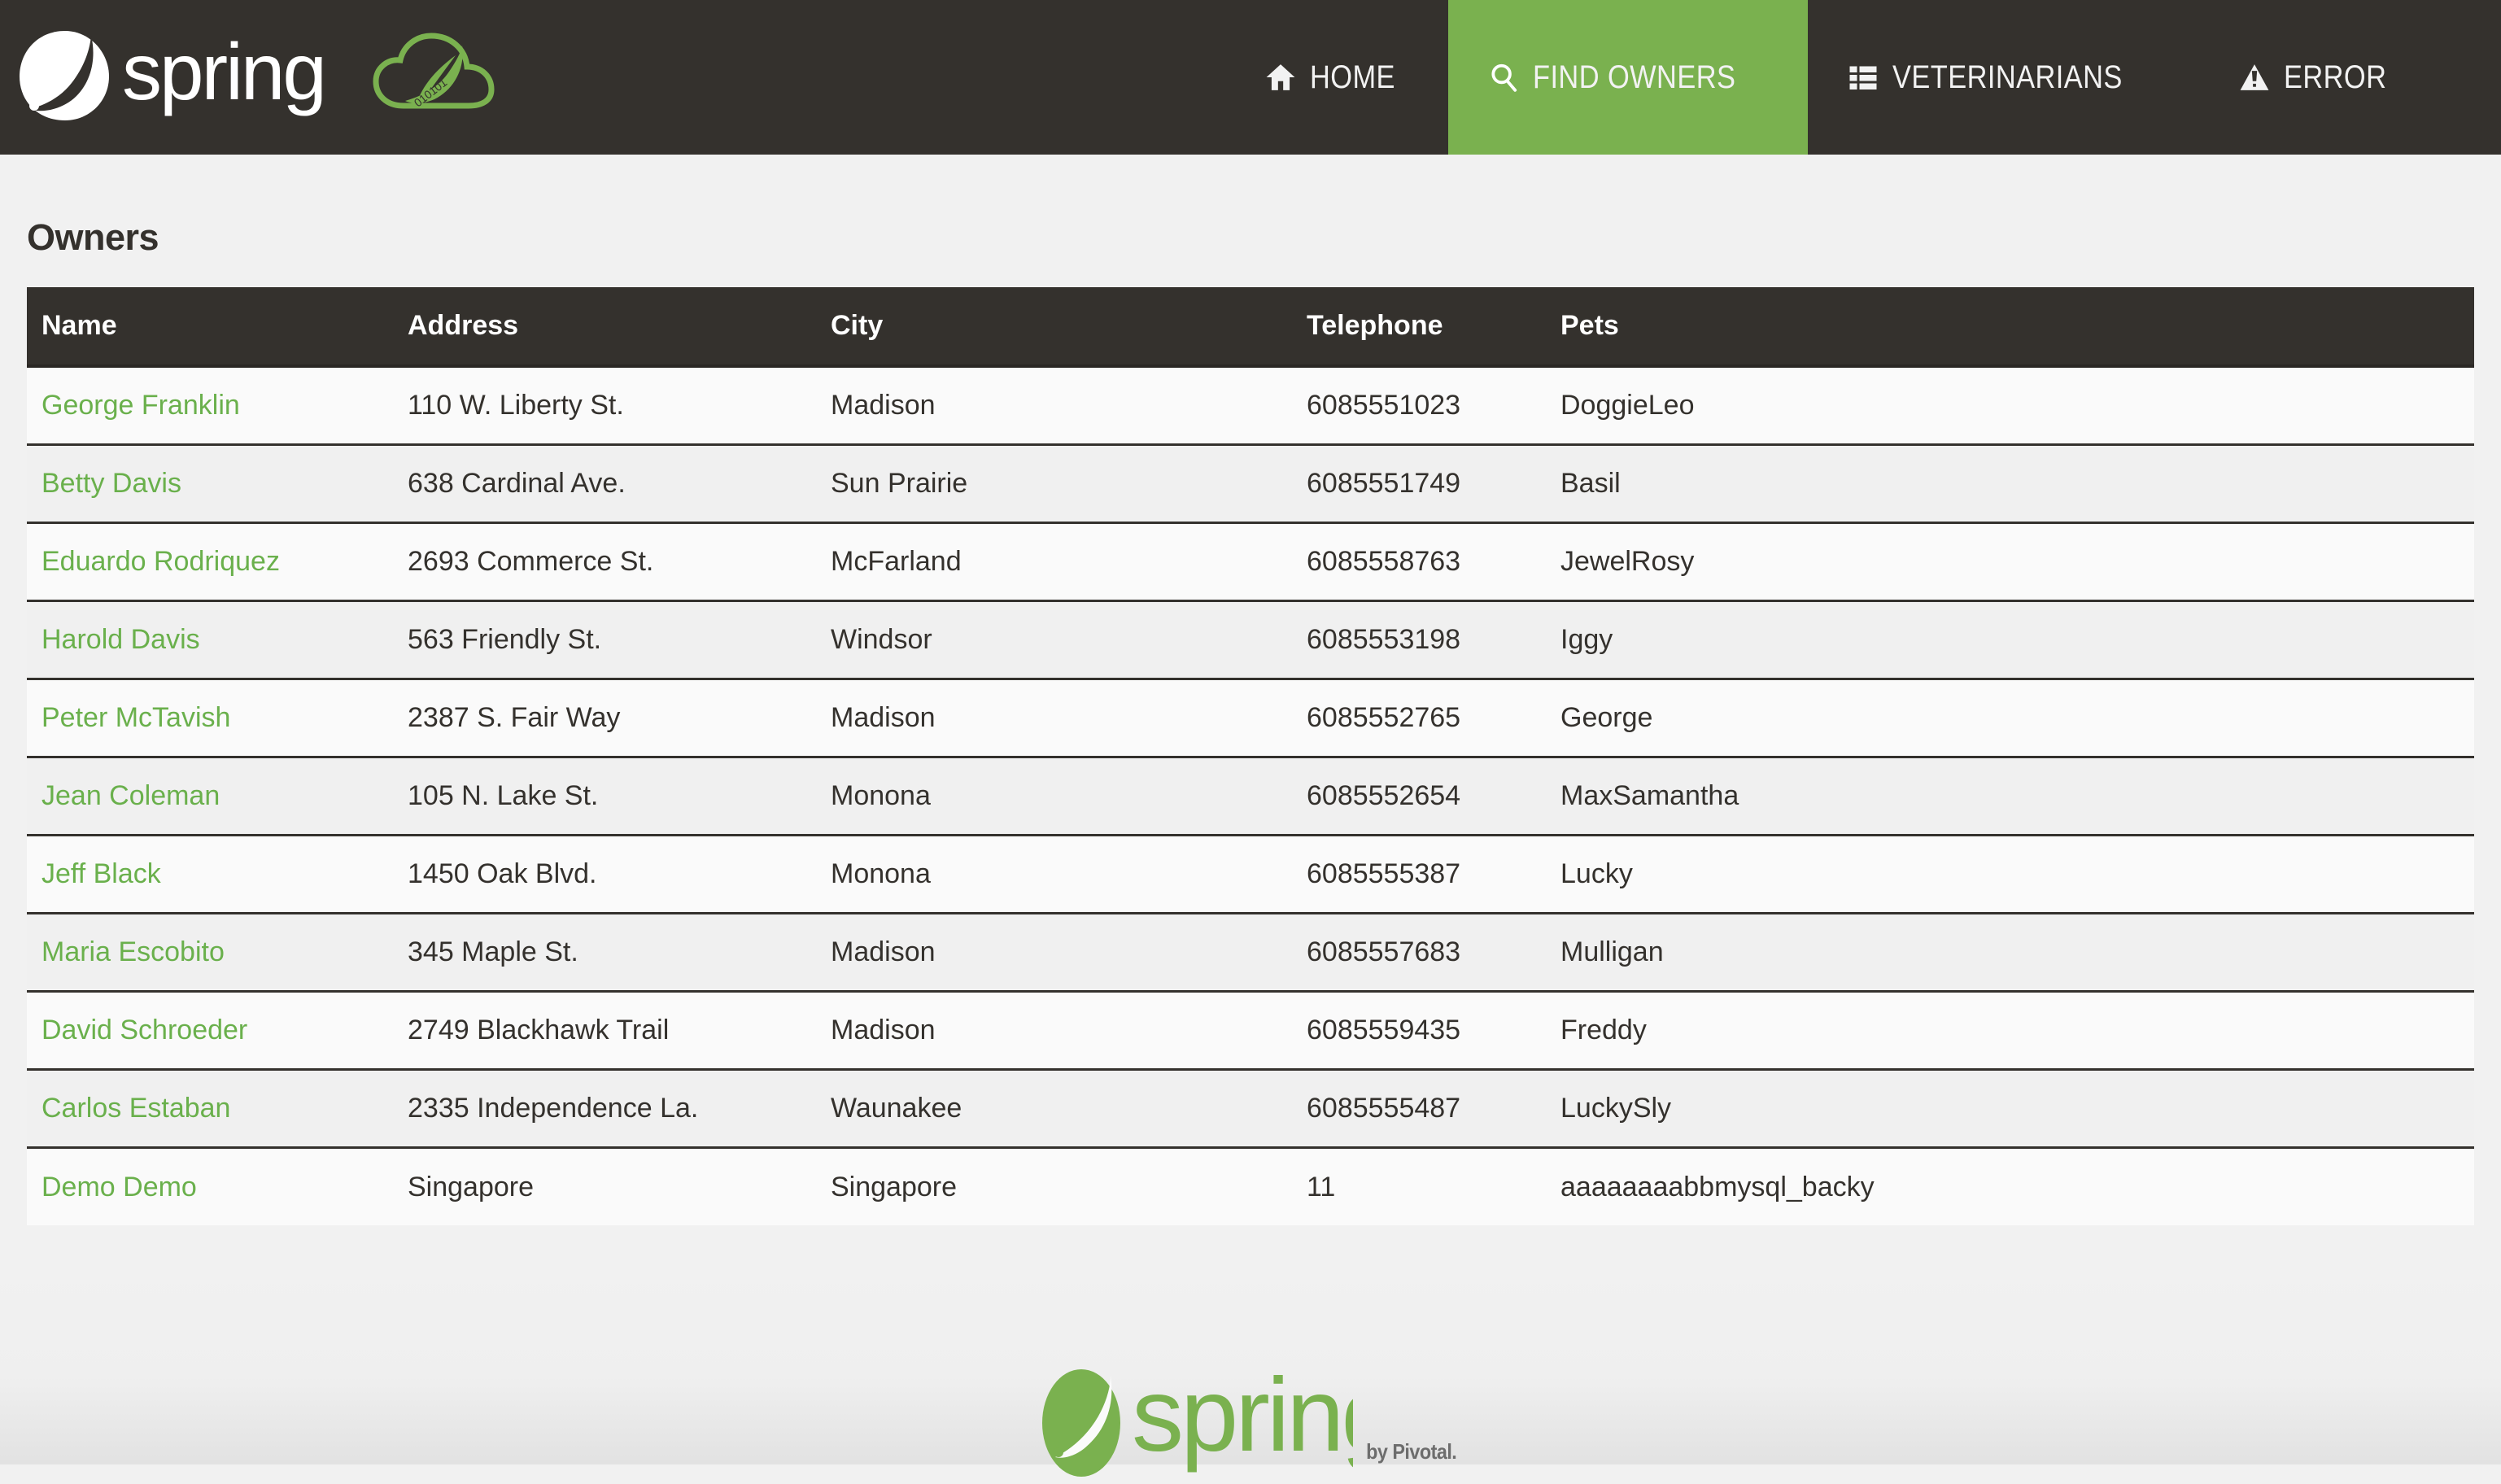 The height and width of the screenshot is (1484, 2501). I want to click on page-footer: spring by Pivotal., so click(1250, 1367).